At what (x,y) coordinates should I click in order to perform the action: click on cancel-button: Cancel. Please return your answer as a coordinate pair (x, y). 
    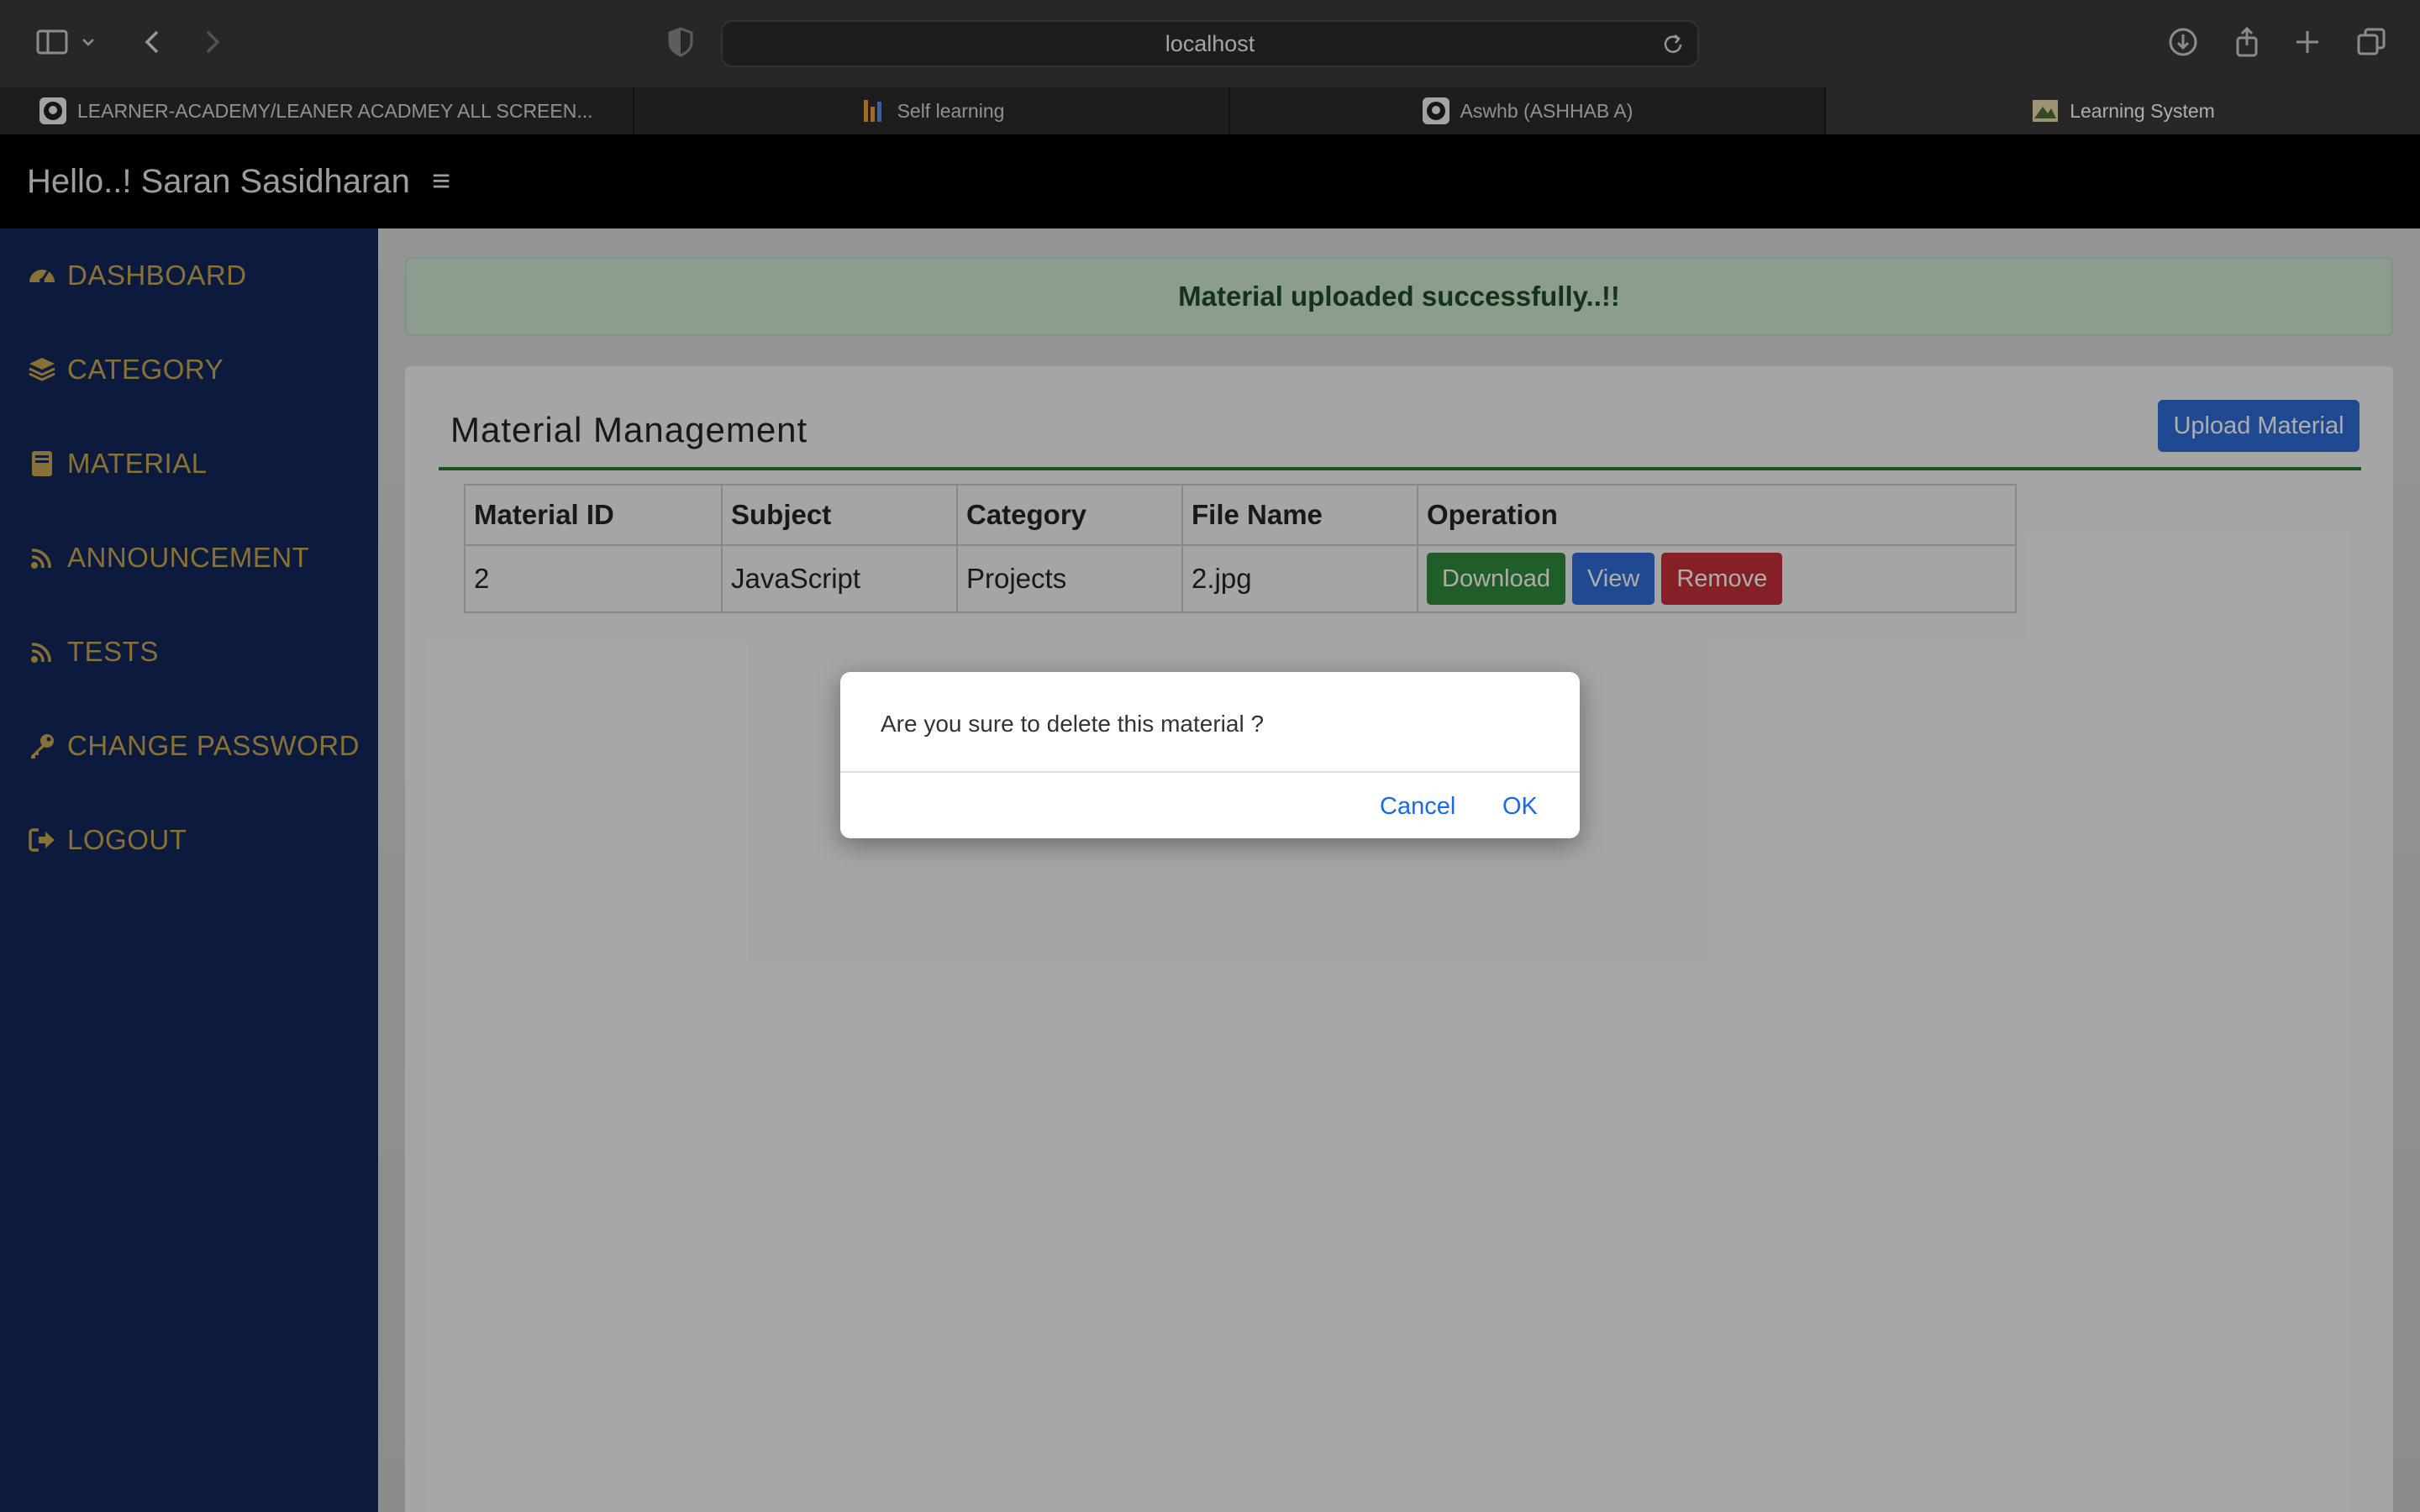
    Looking at the image, I should click on (1417, 807).